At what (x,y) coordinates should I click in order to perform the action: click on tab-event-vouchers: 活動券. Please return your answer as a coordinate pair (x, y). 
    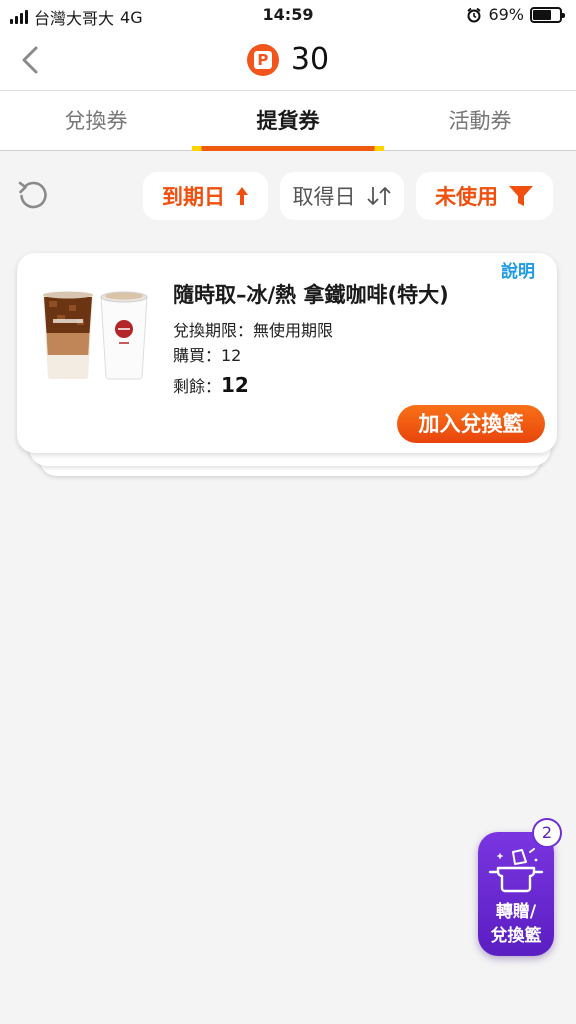
    Looking at the image, I should click on (480, 120).